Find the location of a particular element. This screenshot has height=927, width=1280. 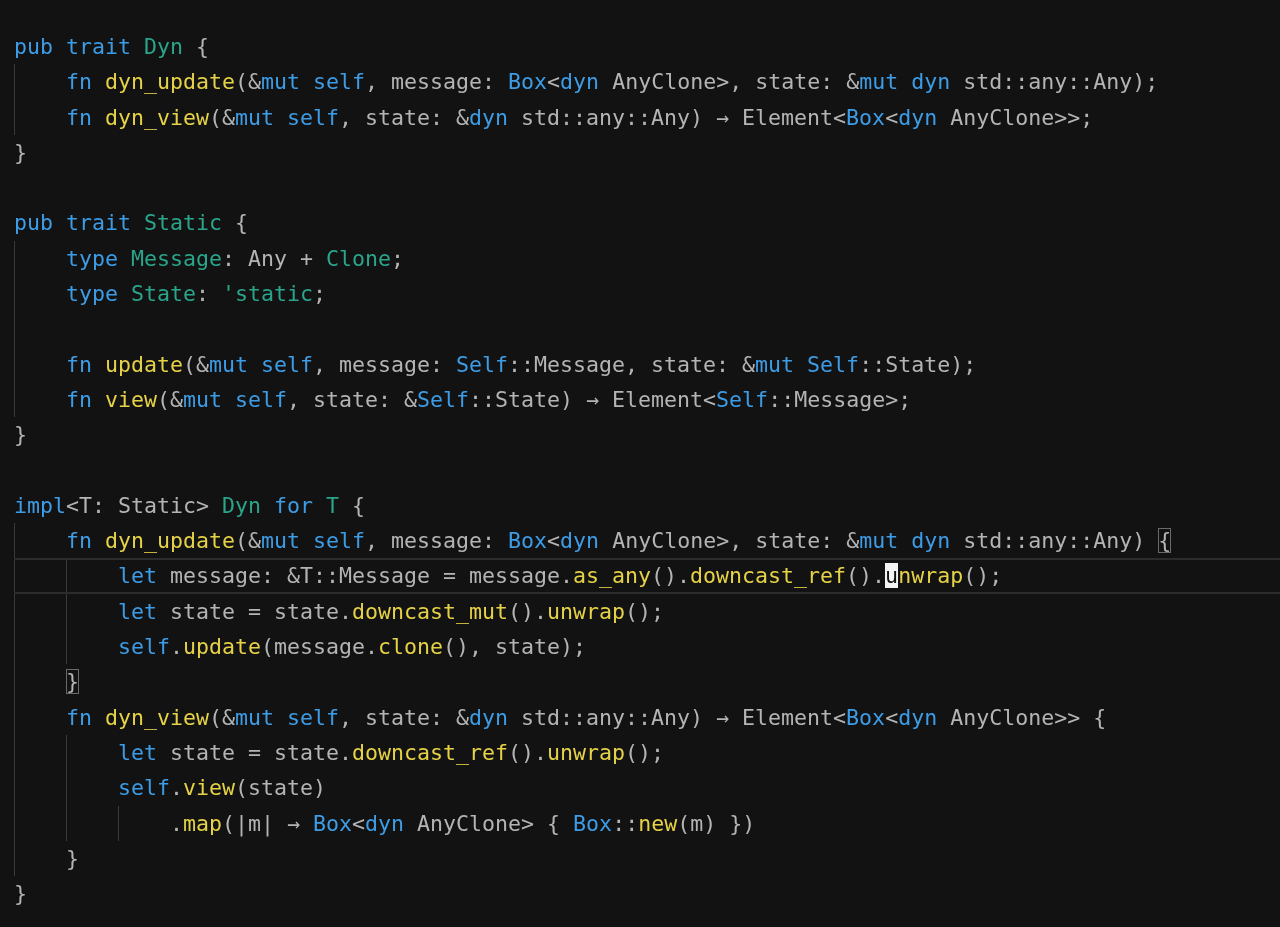

code-line: let message: &T::Message = message.as_any().downcast_ref().unwrap(); is located at coordinates (560, 576).